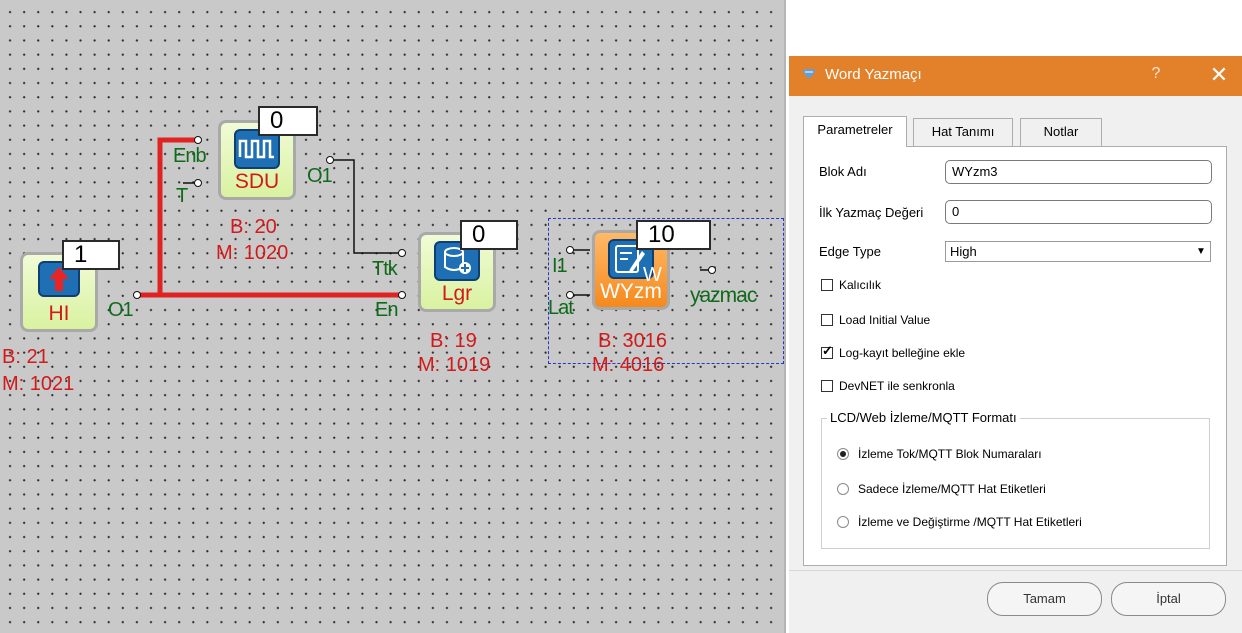 The image size is (1242, 633). I want to click on checkmark-icon: ✓, so click(827, 350).